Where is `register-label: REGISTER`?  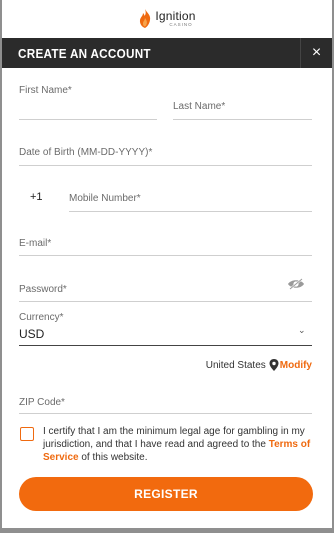
register-label: REGISTER is located at coordinates (166, 494).